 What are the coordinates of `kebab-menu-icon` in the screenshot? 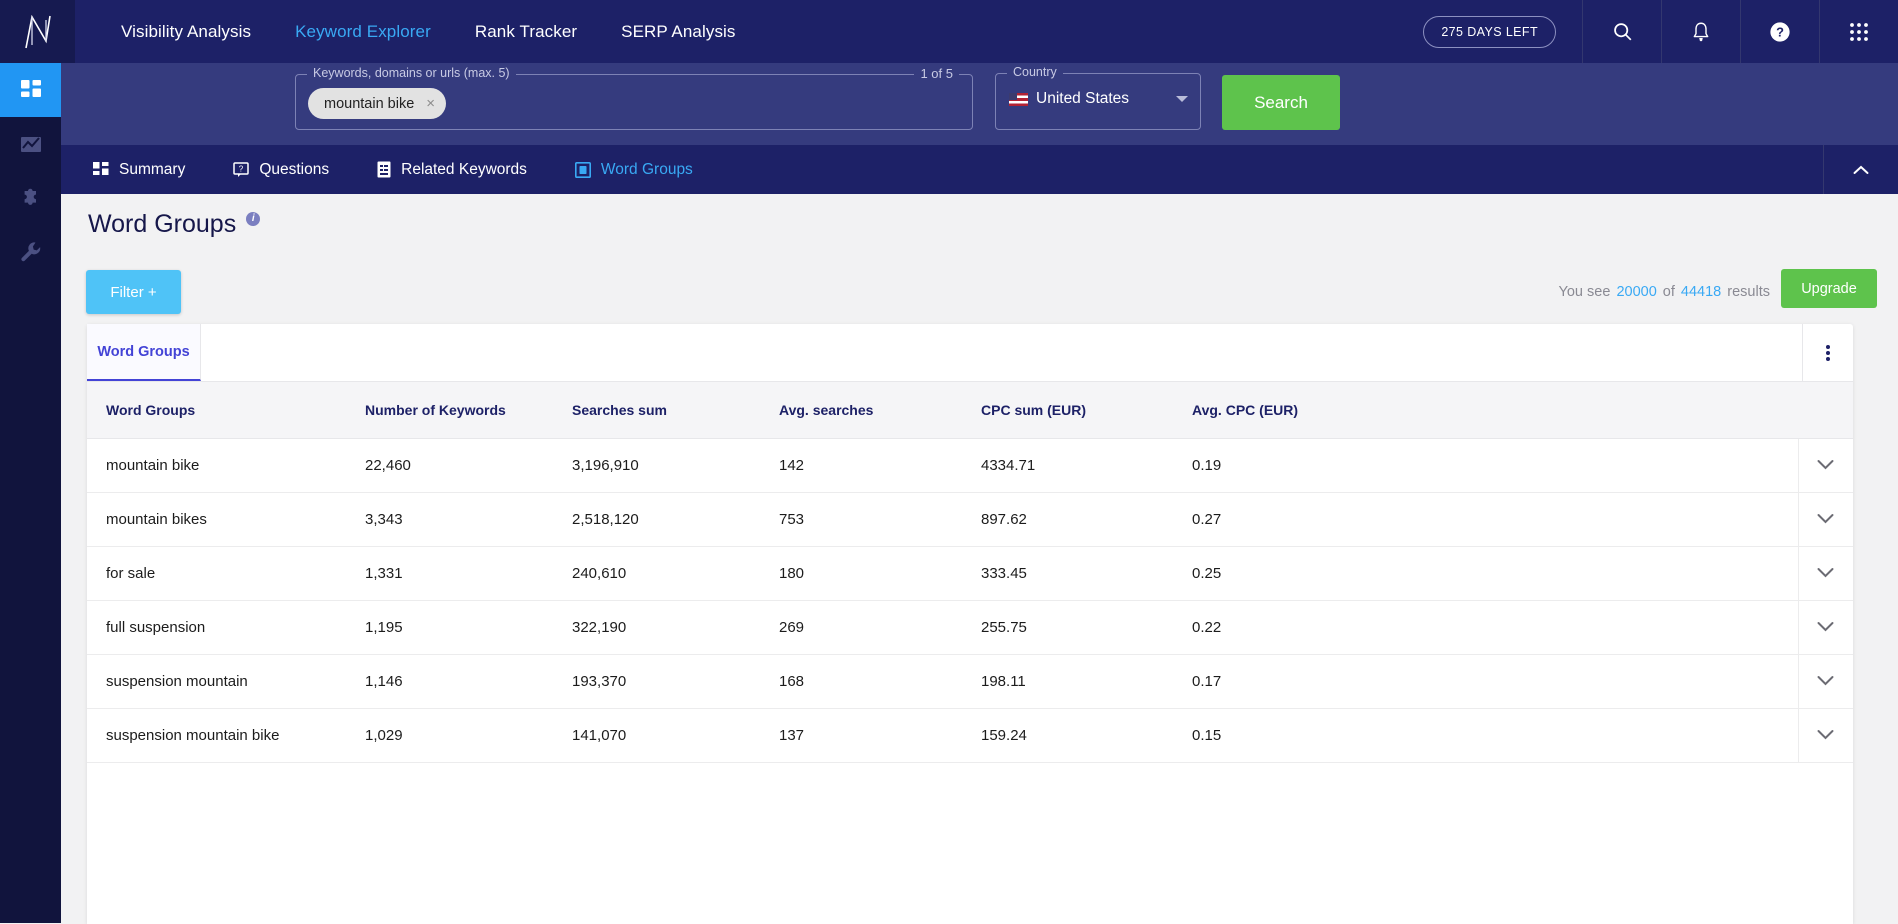 It's located at (1828, 353).